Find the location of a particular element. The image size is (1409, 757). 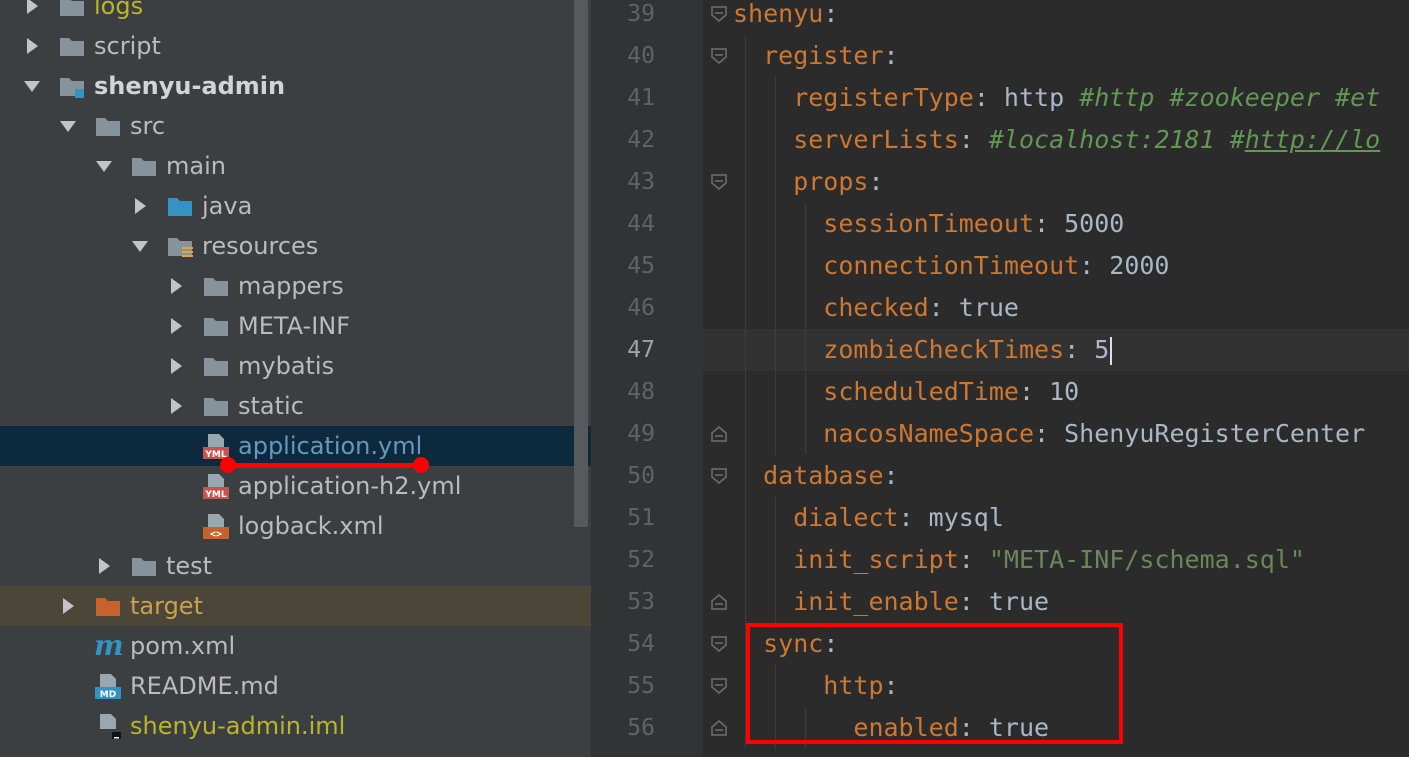

code-token-num: 5000 is located at coordinates (1094, 223).